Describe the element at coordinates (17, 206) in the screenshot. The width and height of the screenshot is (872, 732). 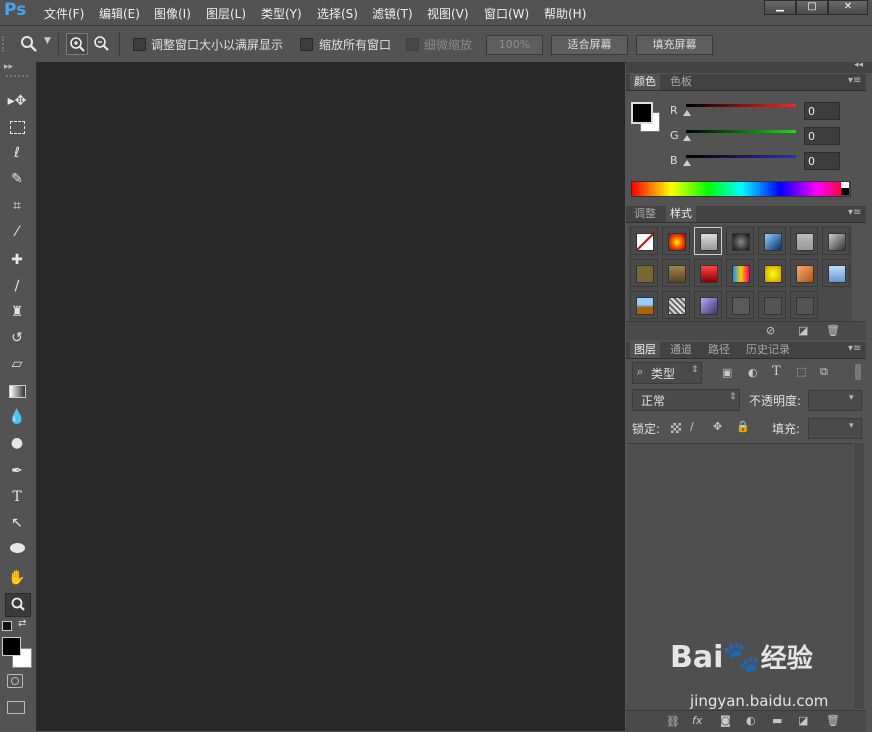
I see `crop-tool-icon: ⌗` at that location.